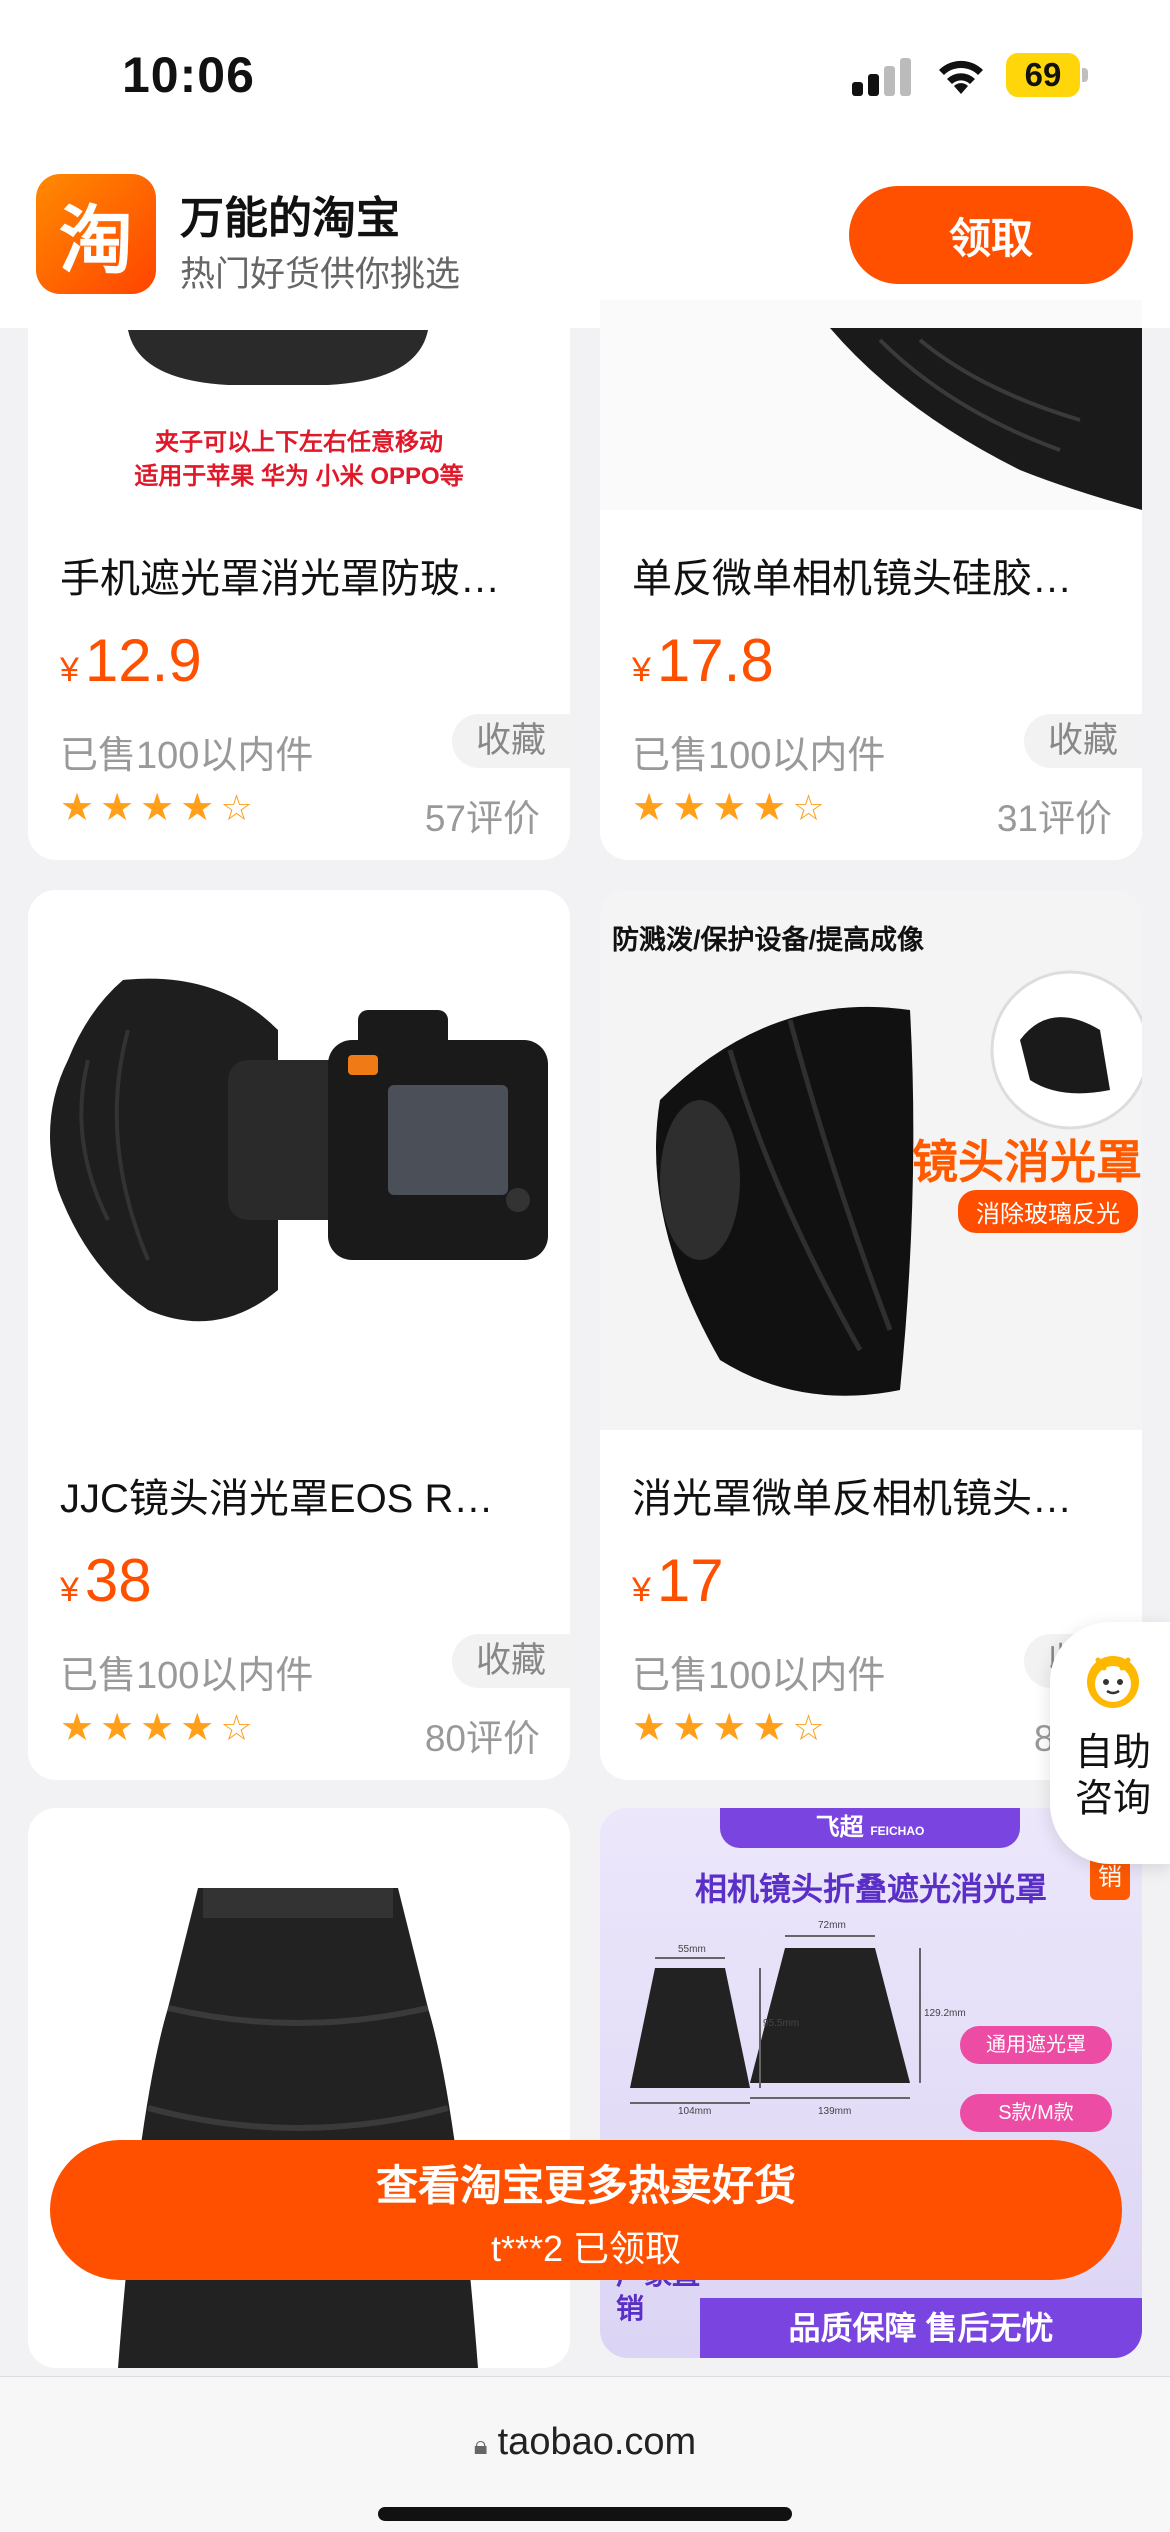  What do you see at coordinates (320, 274) in the screenshot?
I see `app-subtitle: 热门好货供你挑选` at bounding box center [320, 274].